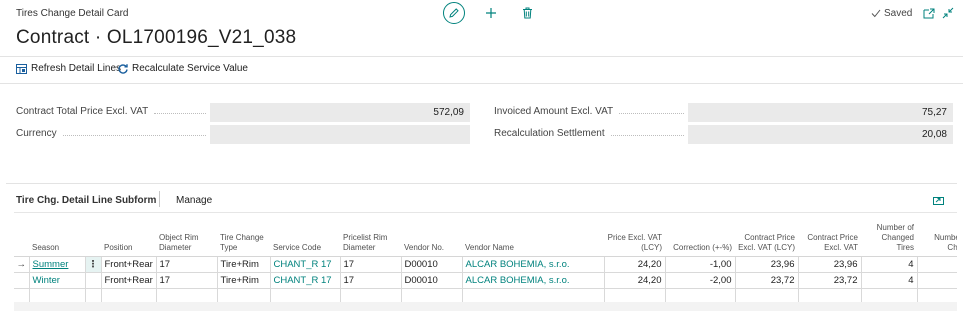 The width and height of the screenshot is (963, 311). What do you see at coordinates (700, 235) in the screenshot?
I see `col-correction: Correction (+-%)` at bounding box center [700, 235].